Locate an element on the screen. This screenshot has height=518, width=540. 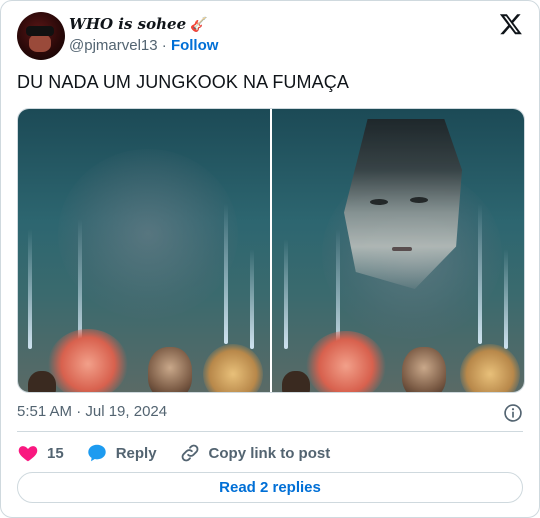
read-replies-button: Read 2 replies is located at coordinates (270, 487).